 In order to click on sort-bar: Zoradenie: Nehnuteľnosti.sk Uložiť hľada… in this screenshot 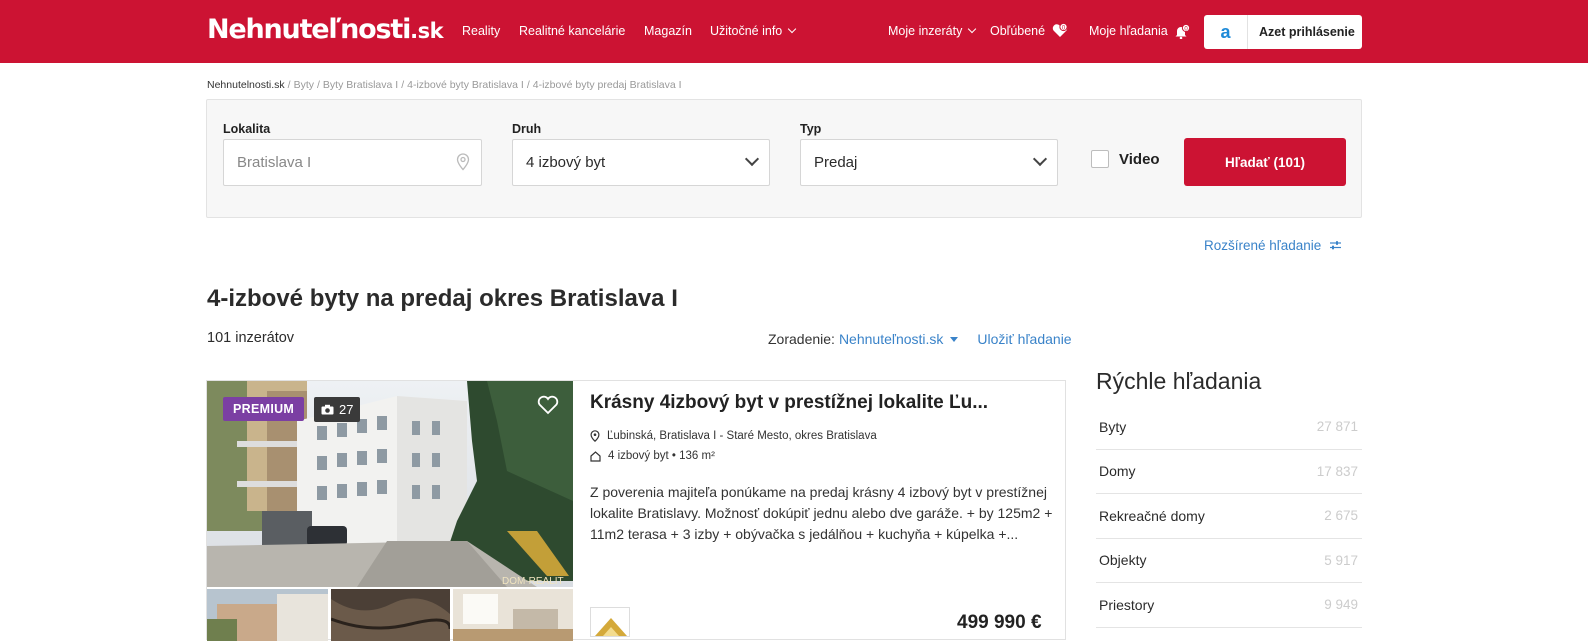, I will do `click(920, 339)`.